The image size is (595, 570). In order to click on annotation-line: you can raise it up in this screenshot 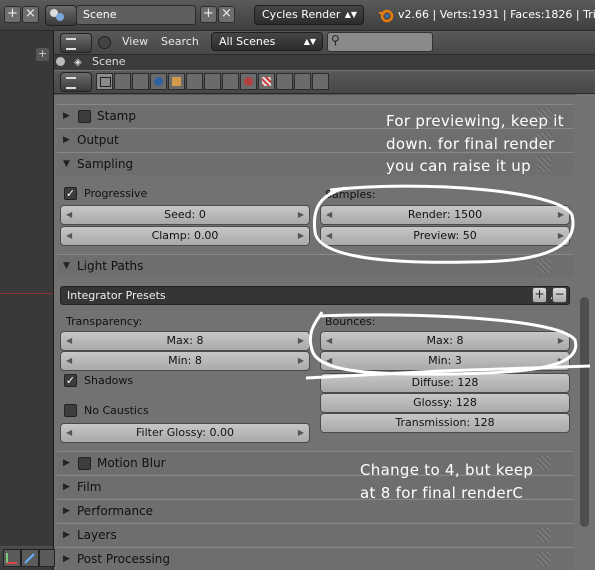, I will do `click(458, 166)`.